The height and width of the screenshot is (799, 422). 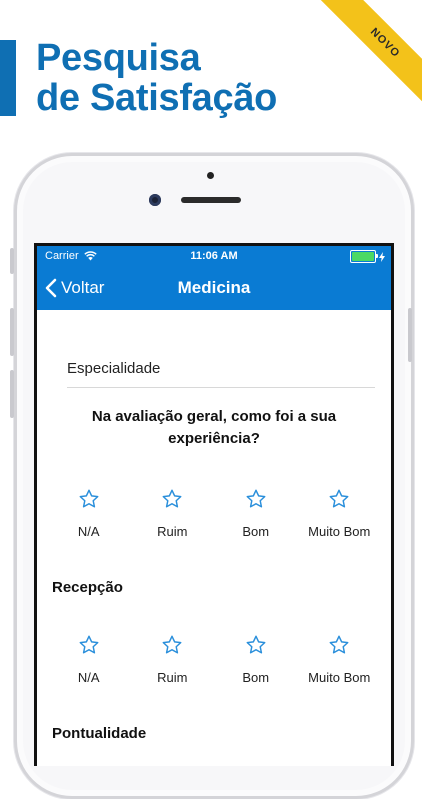 I want to click on new-badge: NOVO, so click(x=368, y=57).